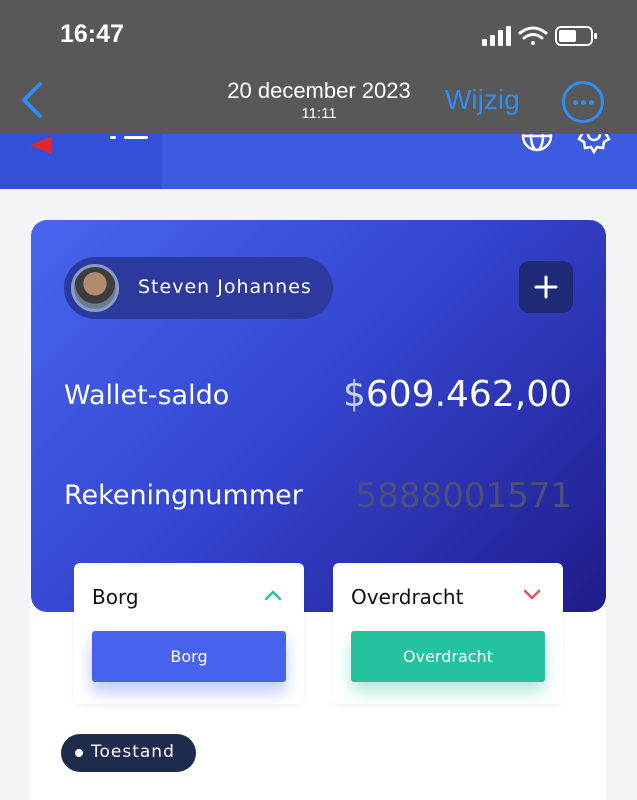  Describe the element at coordinates (225, 287) in the screenshot. I see `user-name: Steven Johannes` at that location.